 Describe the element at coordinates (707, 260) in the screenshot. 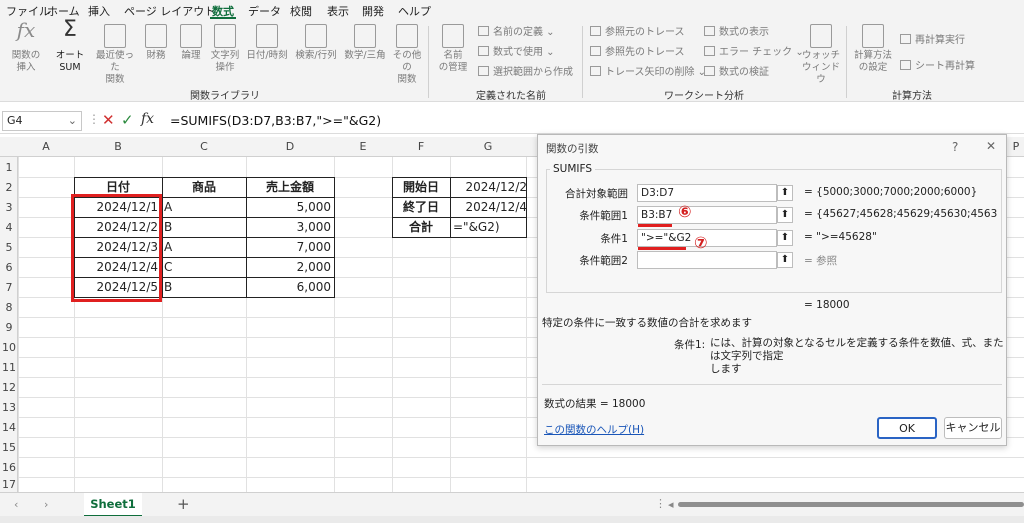

I see `criteria-range2-input` at that location.